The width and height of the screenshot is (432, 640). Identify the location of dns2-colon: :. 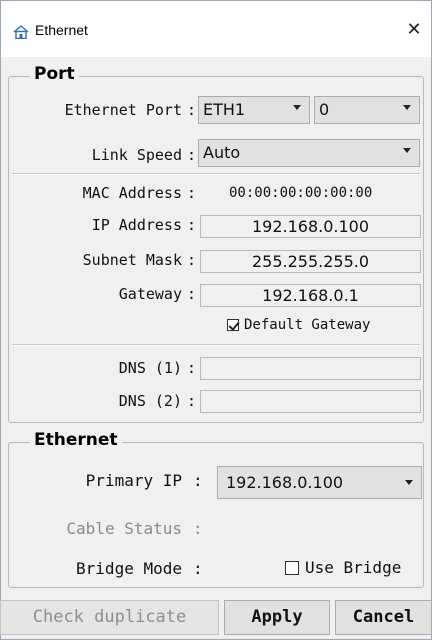
(192, 401).